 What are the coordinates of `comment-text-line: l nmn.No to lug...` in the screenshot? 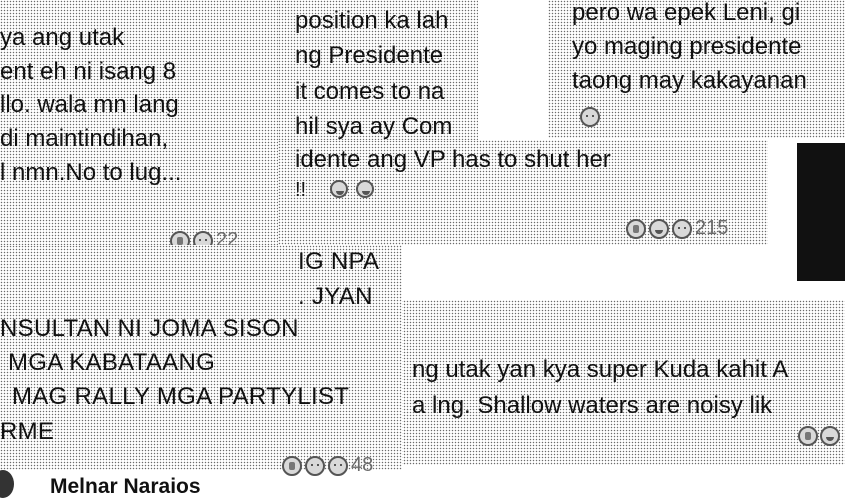 It's located at (91, 172).